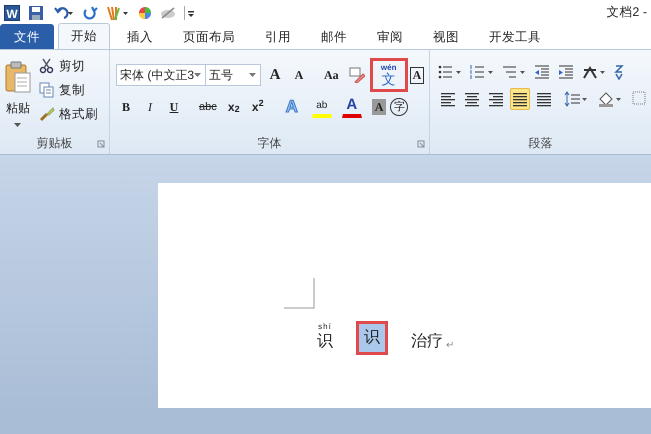 The width and height of the screenshot is (651, 434). What do you see at coordinates (278, 36) in the screenshot?
I see `ribbon-tab: 引用` at bounding box center [278, 36].